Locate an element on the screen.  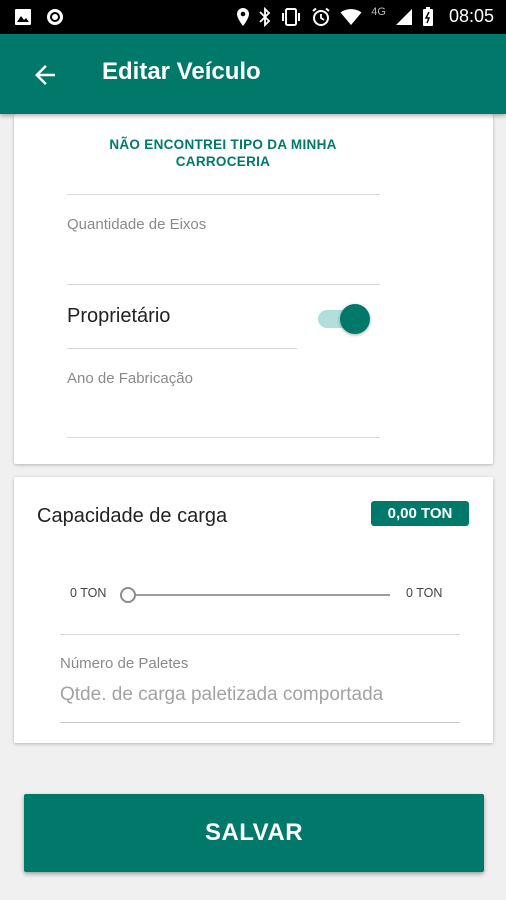
pallets-label: Número de Paletes is located at coordinates (124, 663).